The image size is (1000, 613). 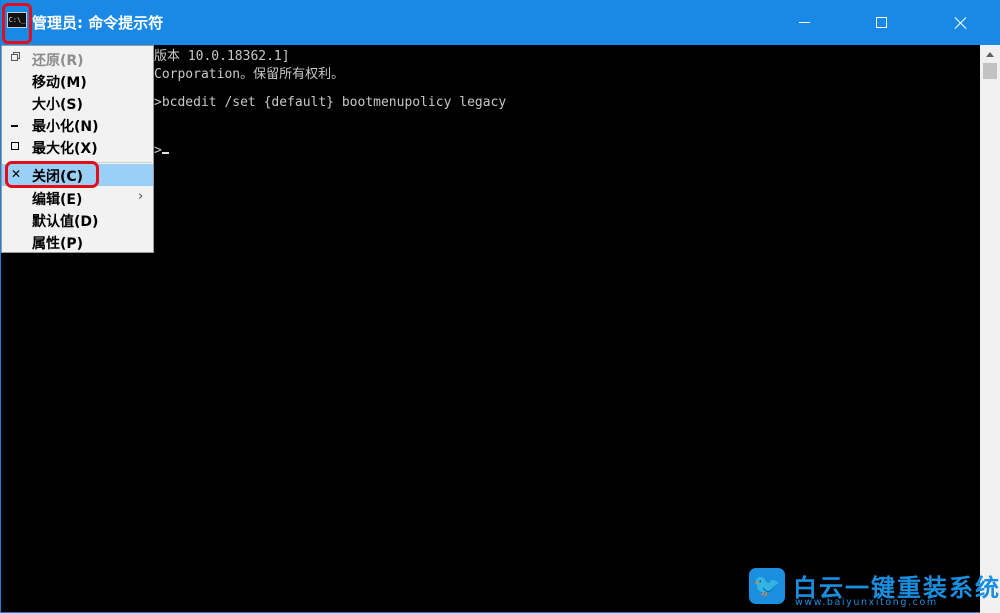 I want to click on watermark-url: www.baiyunxitong.com, so click(x=866, y=602).